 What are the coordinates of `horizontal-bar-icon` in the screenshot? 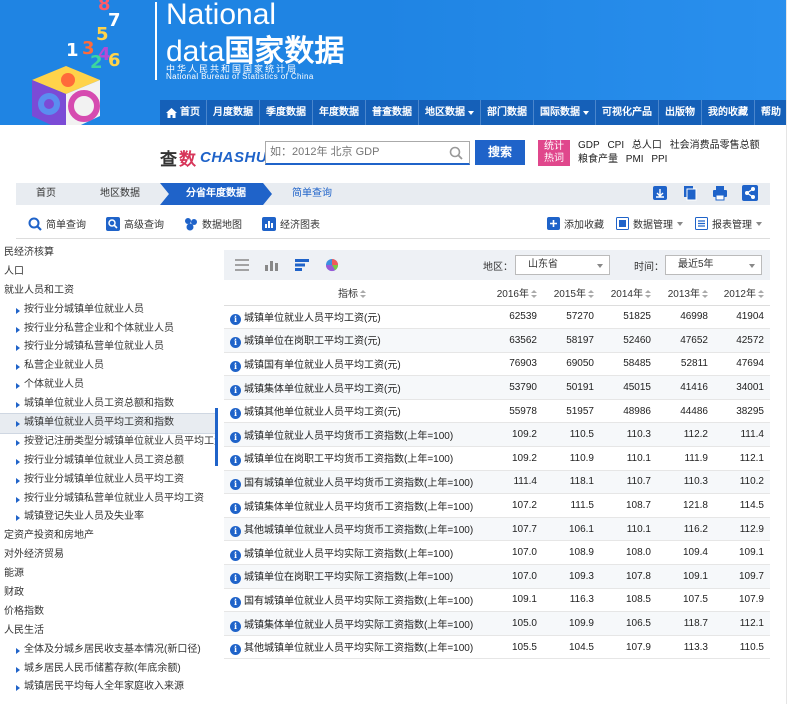 It's located at (302, 265).